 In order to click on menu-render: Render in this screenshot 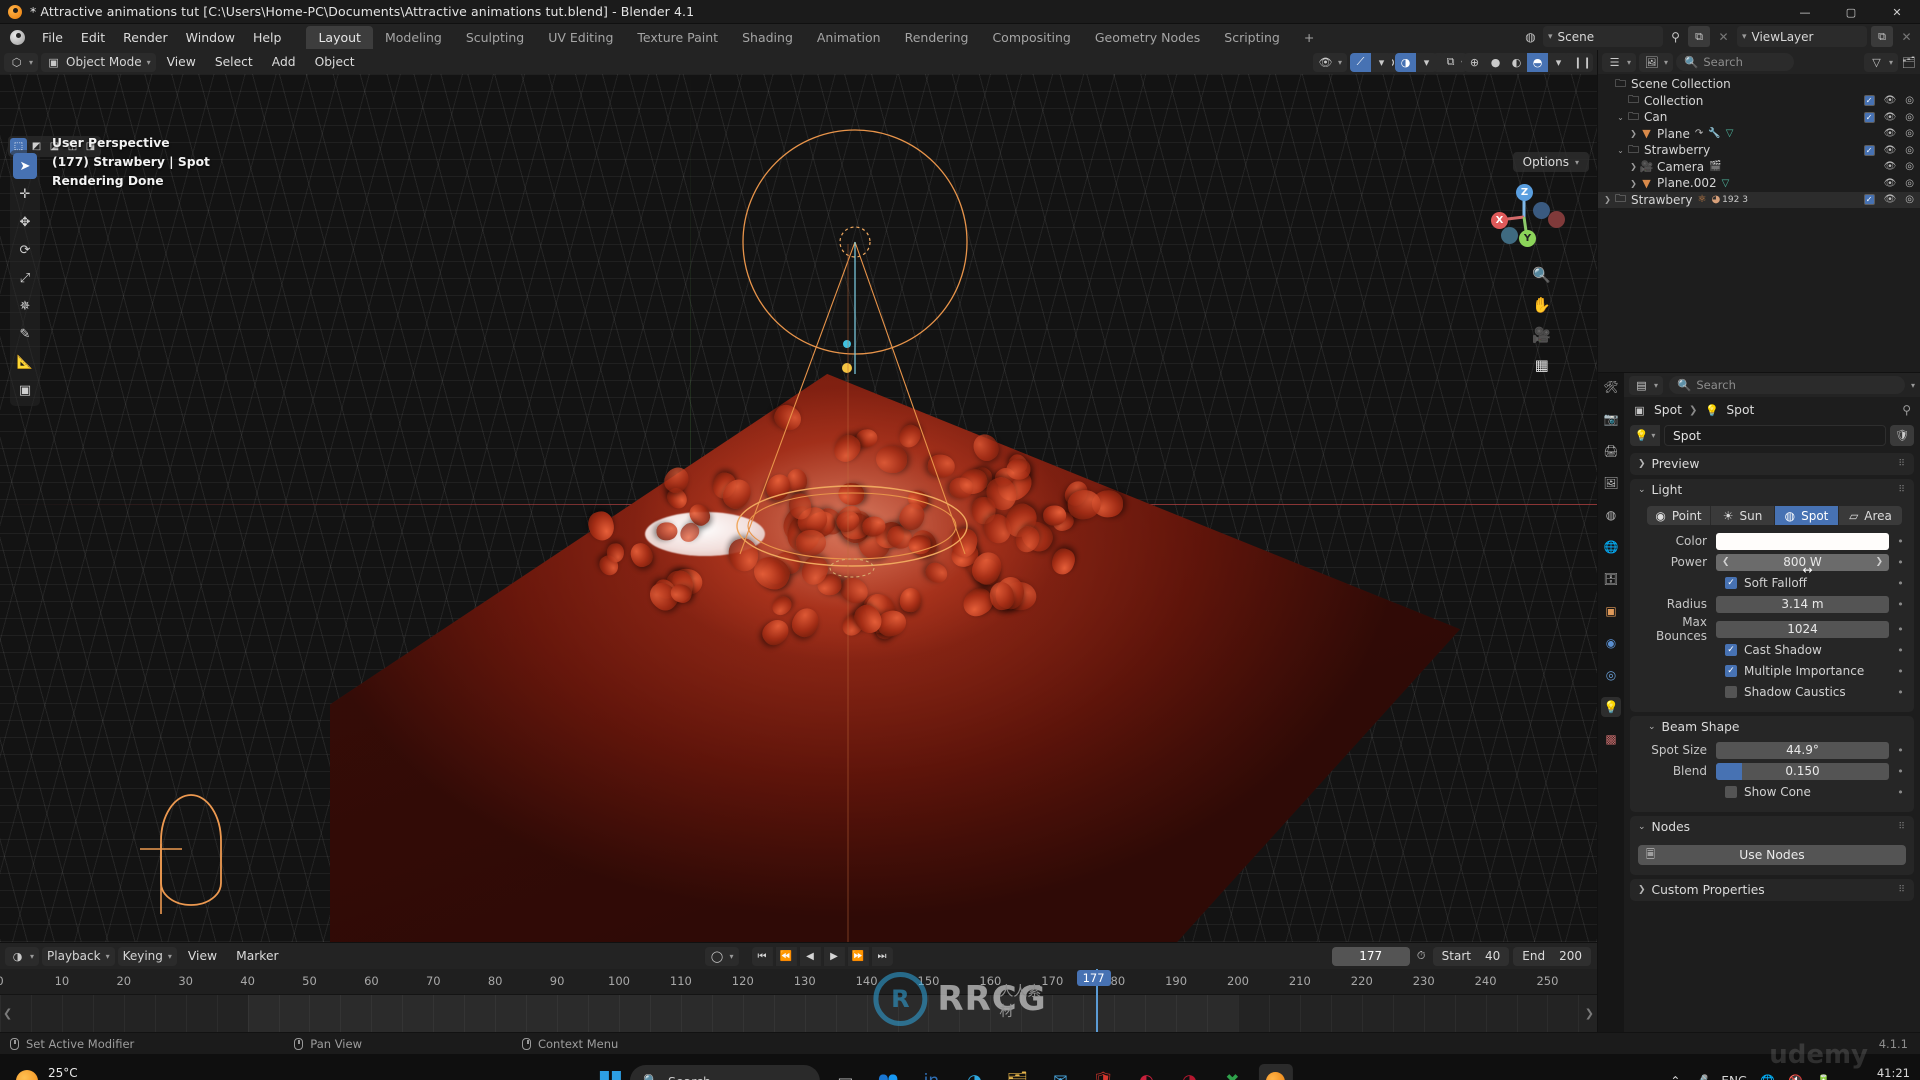, I will do `click(145, 37)`.